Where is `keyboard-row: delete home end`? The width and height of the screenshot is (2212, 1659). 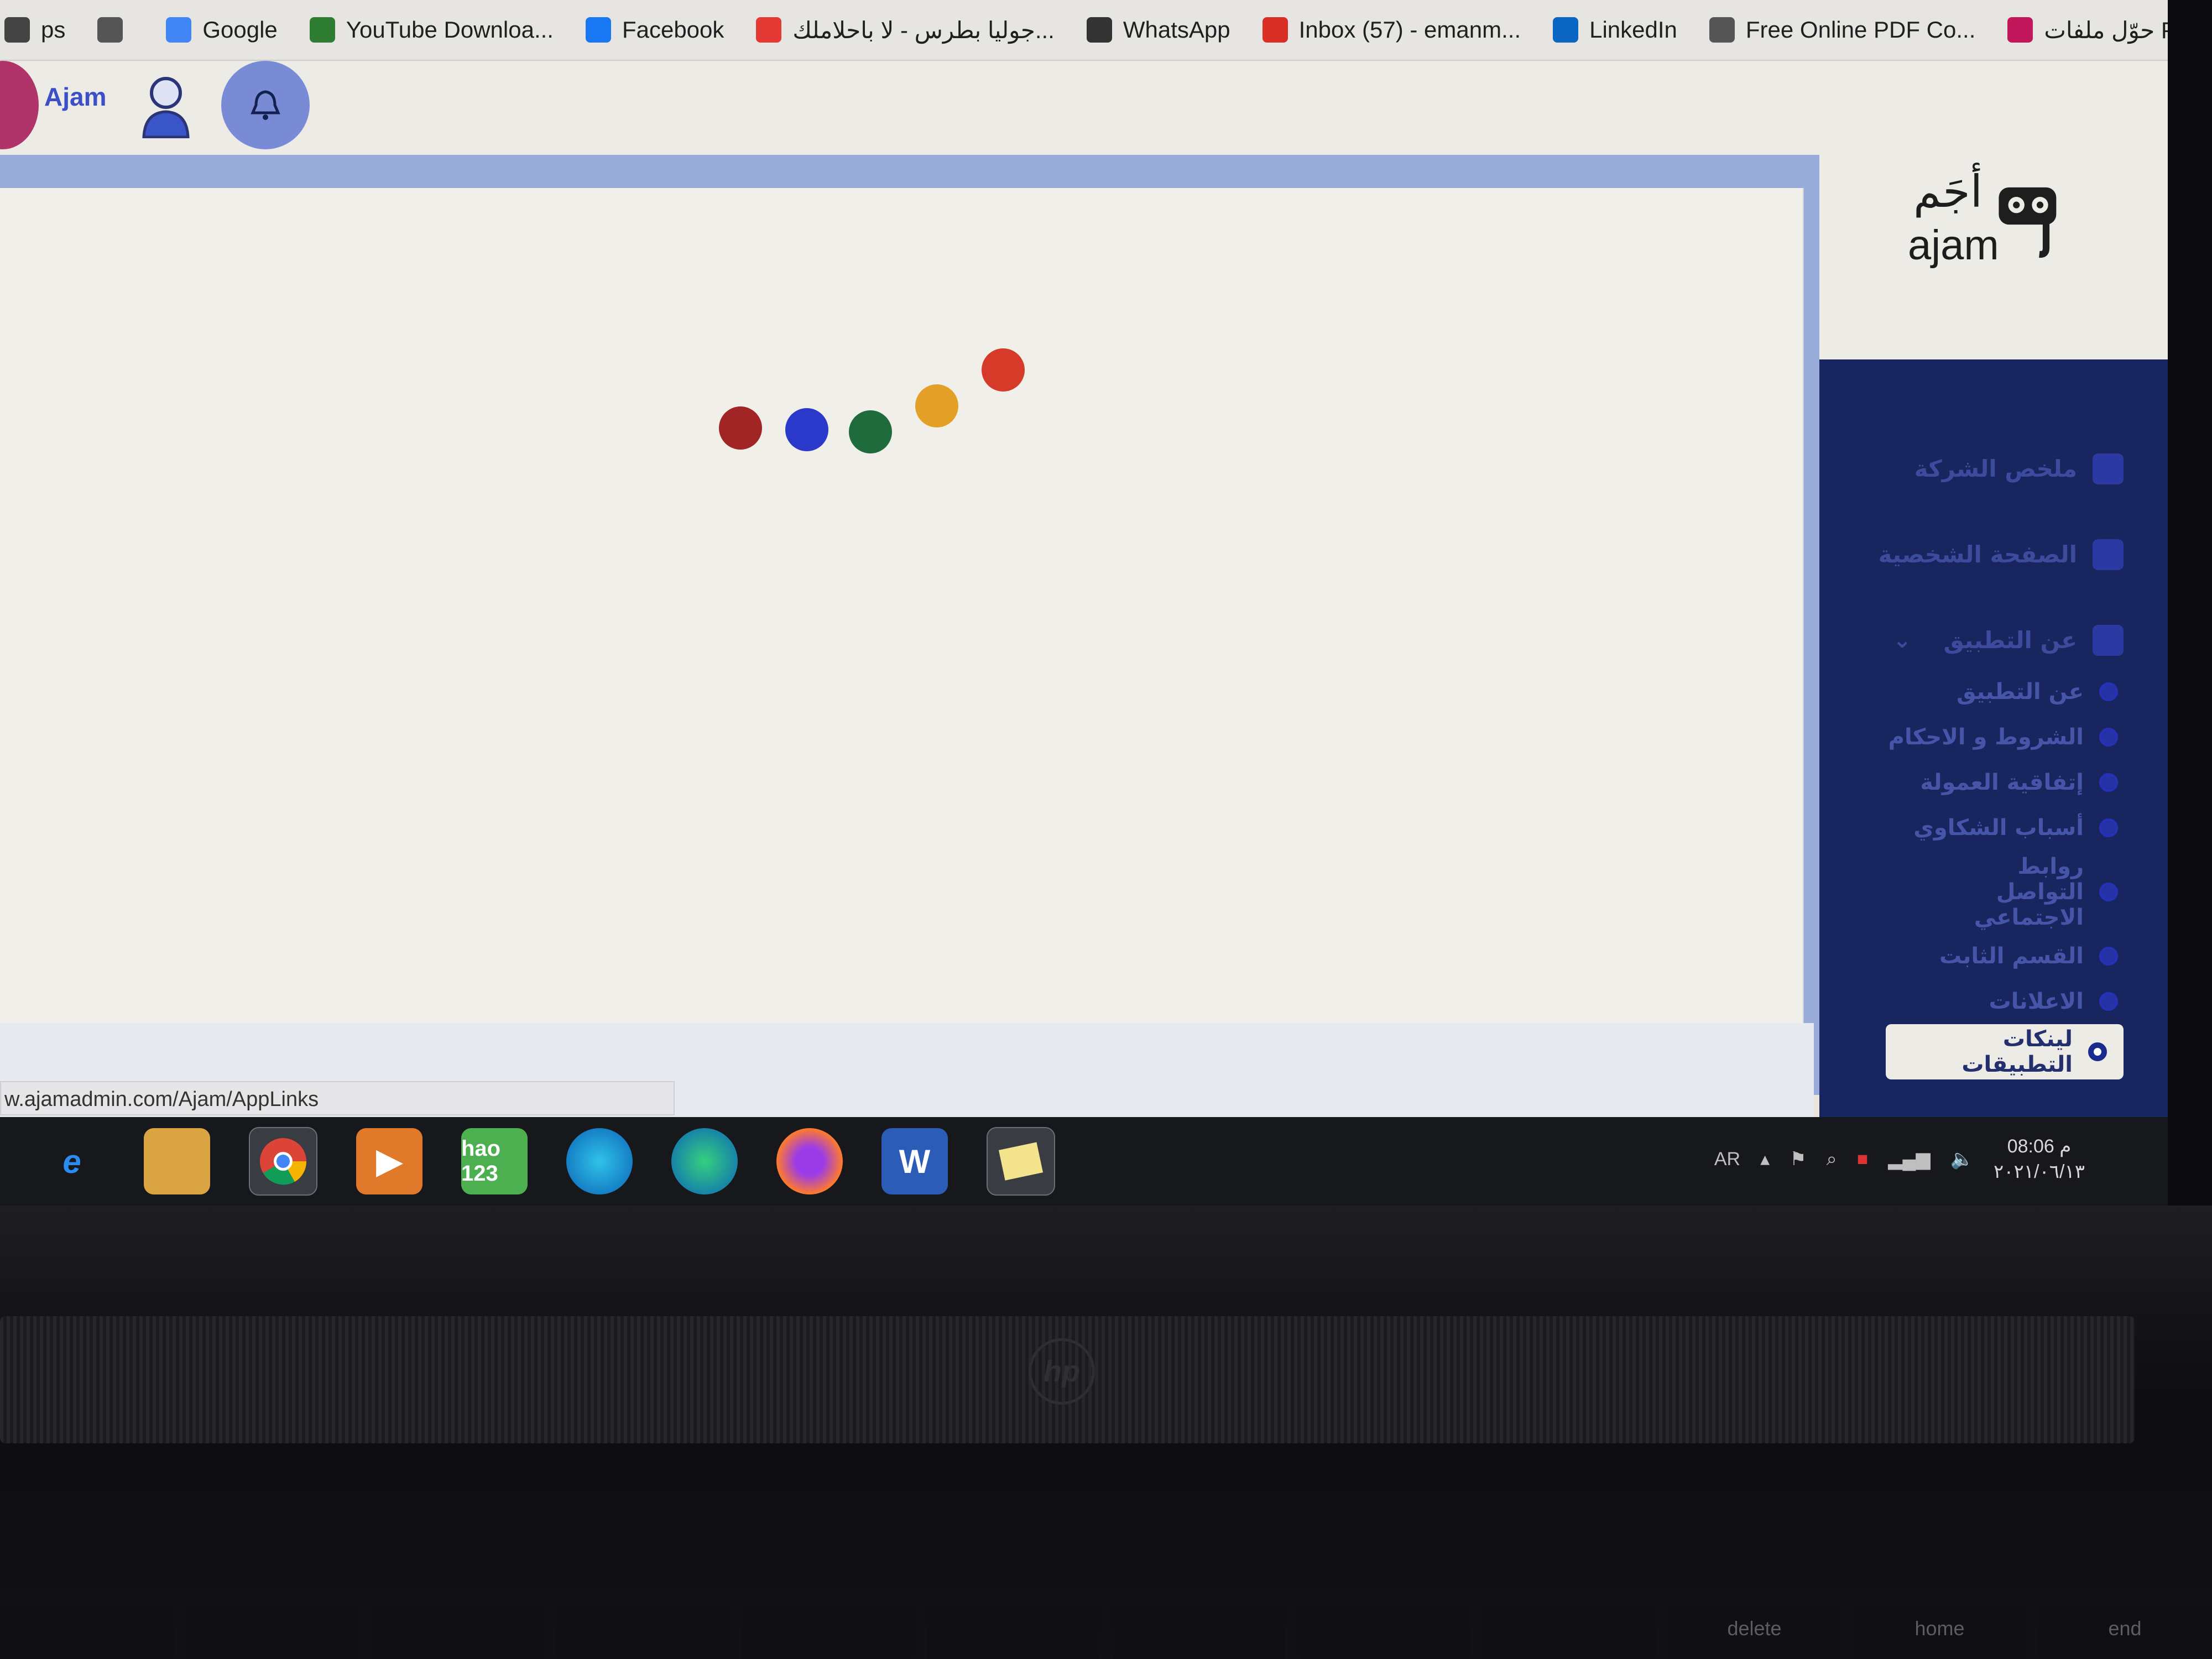
keyboard-row: delete home end is located at coordinates (1106, 1632).